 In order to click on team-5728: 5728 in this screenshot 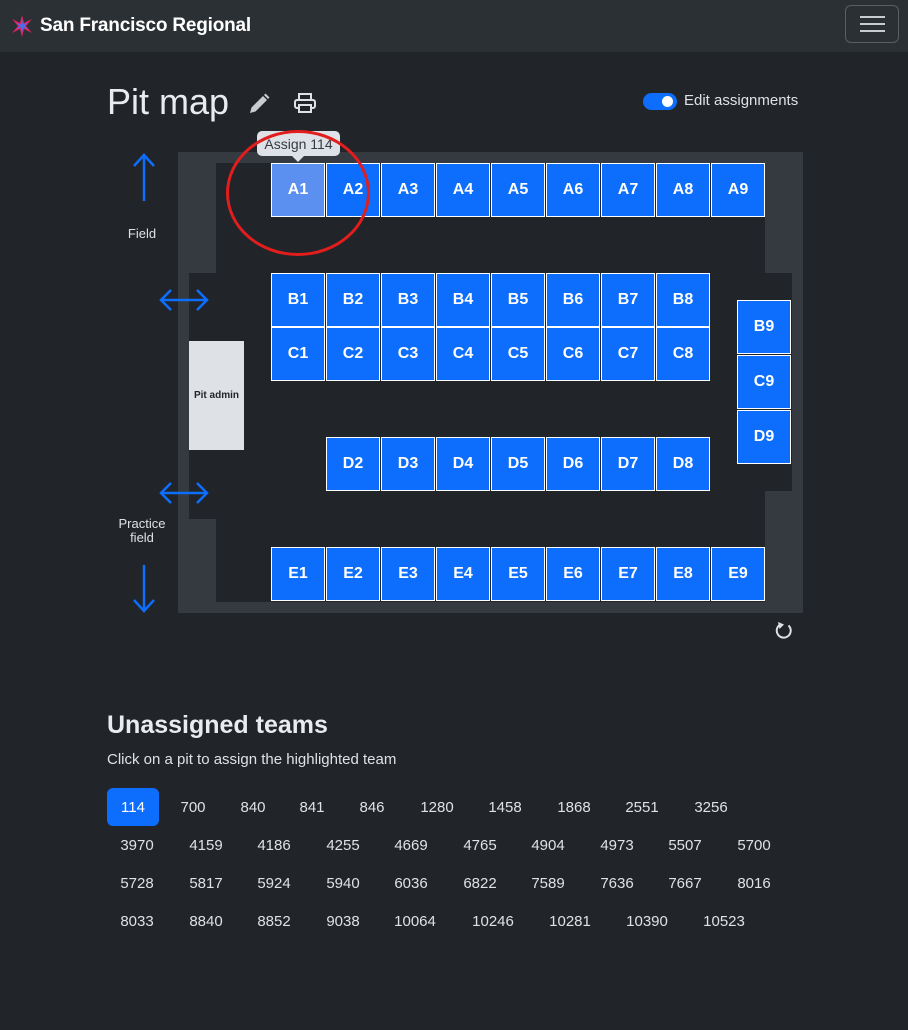, I will do `click(137, 883)`.